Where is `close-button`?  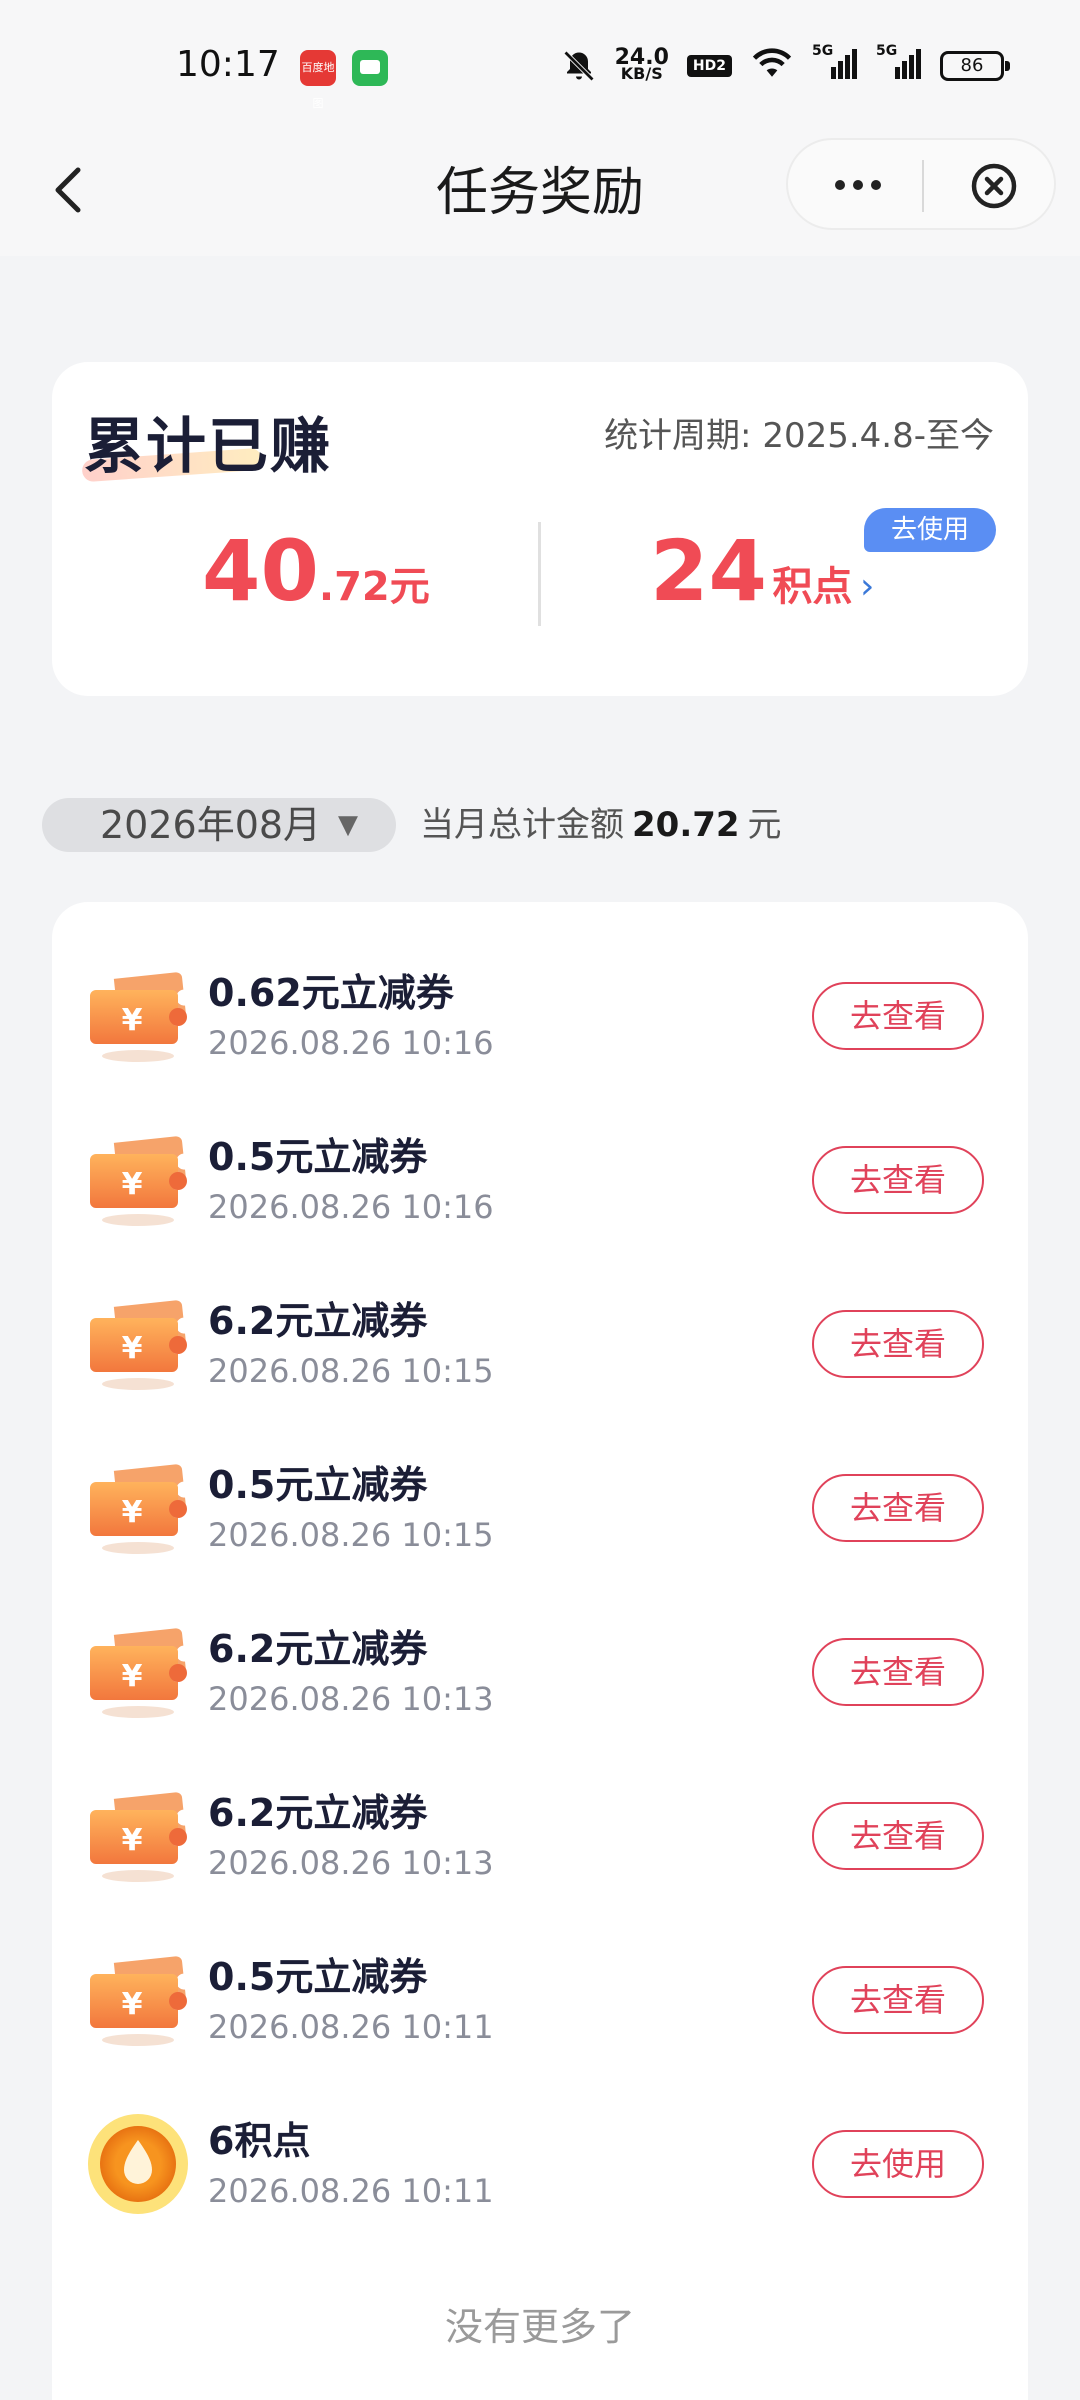 close-button is located at coordinates (994, 186).